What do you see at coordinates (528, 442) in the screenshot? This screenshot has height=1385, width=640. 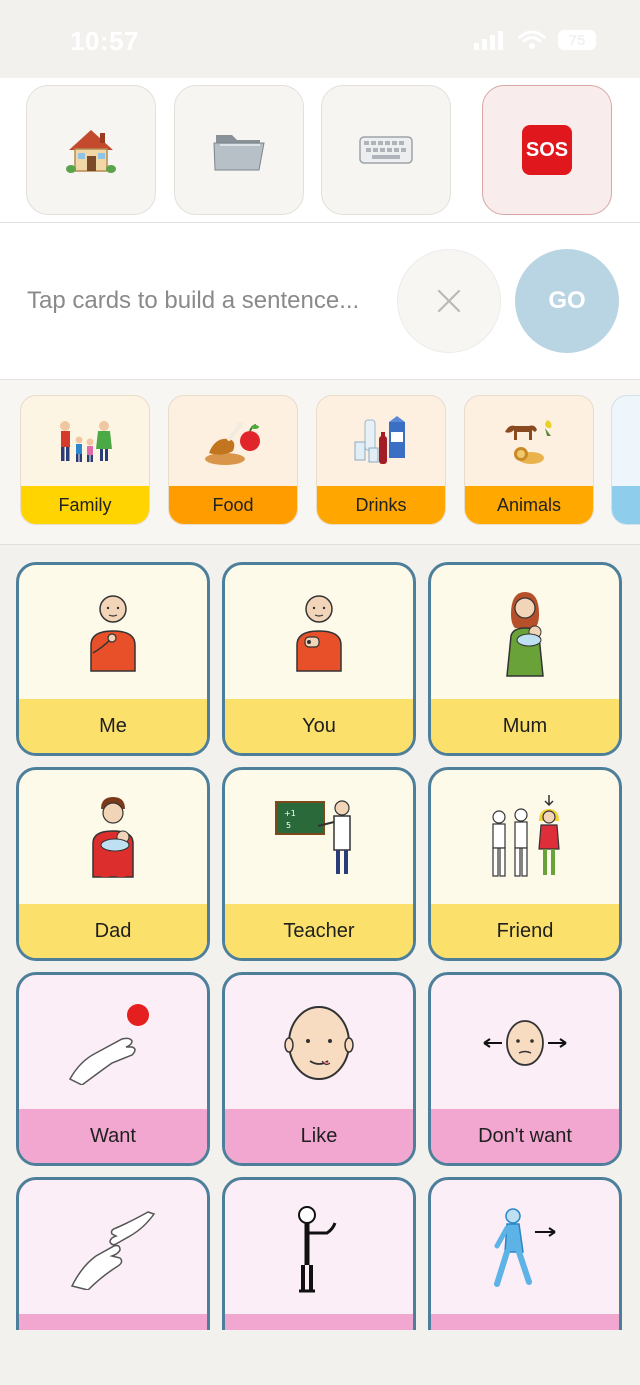 I see `animals-icon` at bounding box center [528, 442].